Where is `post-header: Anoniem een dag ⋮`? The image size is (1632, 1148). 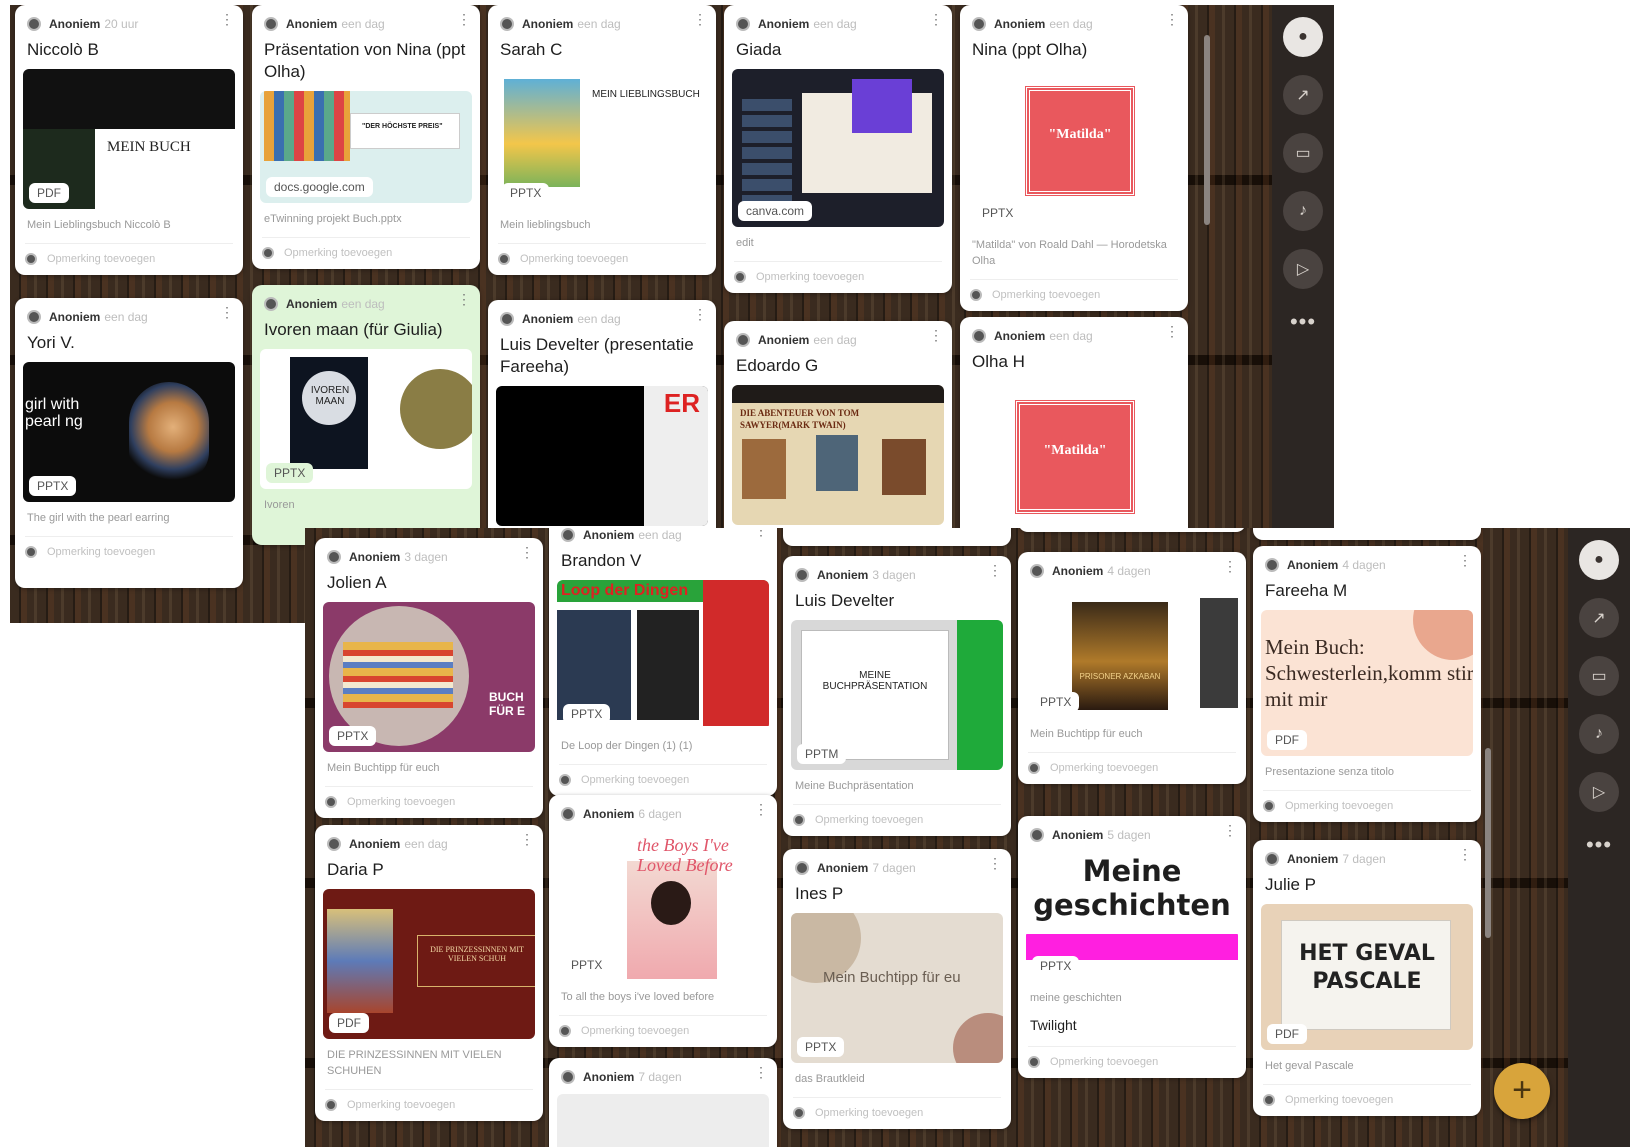
post-header: Anoniem een dag ⋮ is located at coordinates (602, 19).